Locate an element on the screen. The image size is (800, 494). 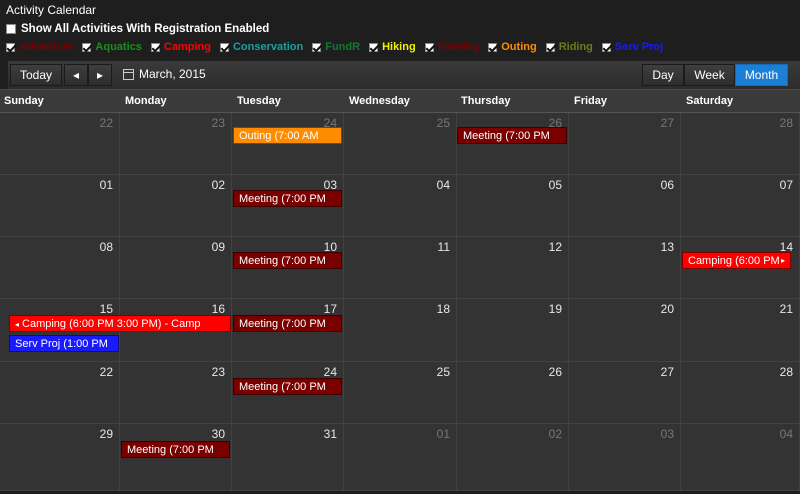
filter-label: Meeting is located at coordinates (458, 47).